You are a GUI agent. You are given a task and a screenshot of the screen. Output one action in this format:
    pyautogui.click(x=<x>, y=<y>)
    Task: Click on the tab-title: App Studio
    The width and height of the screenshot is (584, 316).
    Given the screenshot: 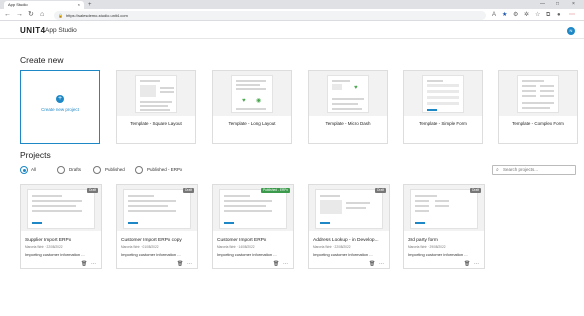 What is the action you would take?
    pyautogui.click(x=18, y=4)
    